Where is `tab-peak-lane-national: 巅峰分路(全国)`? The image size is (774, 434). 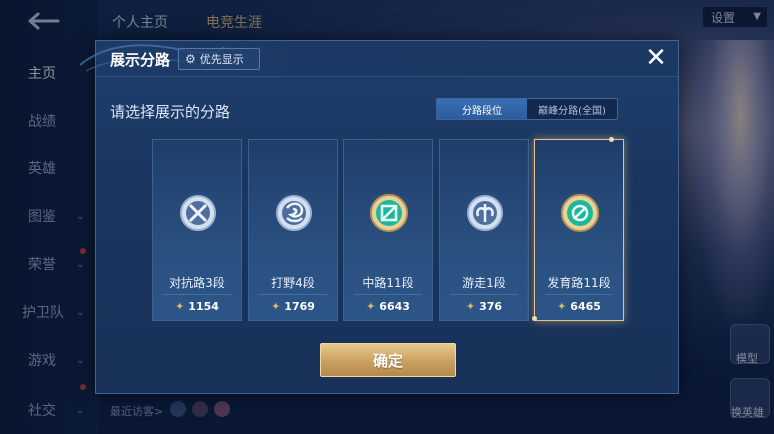
tab-peak-lane-national: 巅峰分路(全国) is located at coordinates (572, 109).